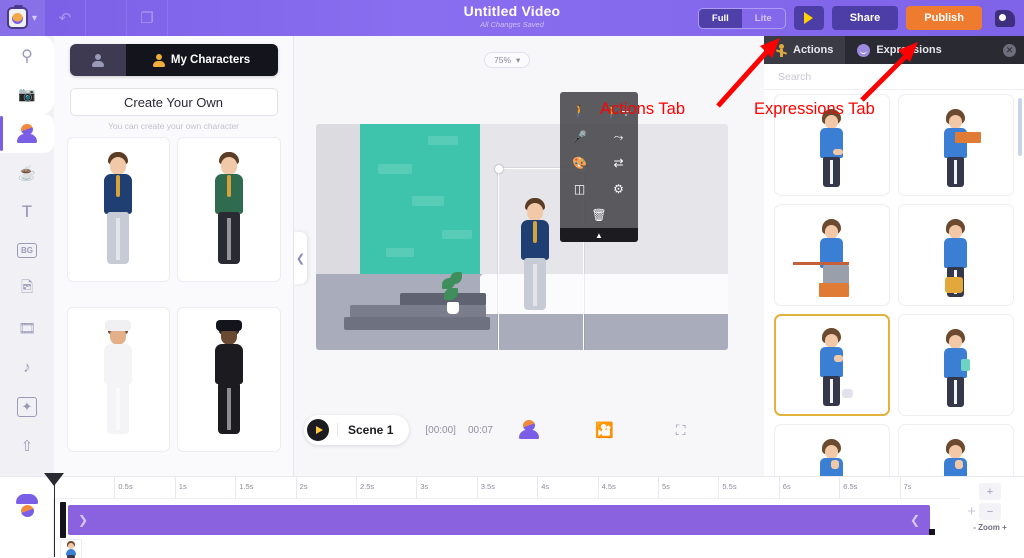 The width and height of the screenshot is (1024, 558). What do you see at coordinates (210, 60) in the screenshot?
I see `tab-my-characters-label: My Characters` at bounding box center [210, 60].